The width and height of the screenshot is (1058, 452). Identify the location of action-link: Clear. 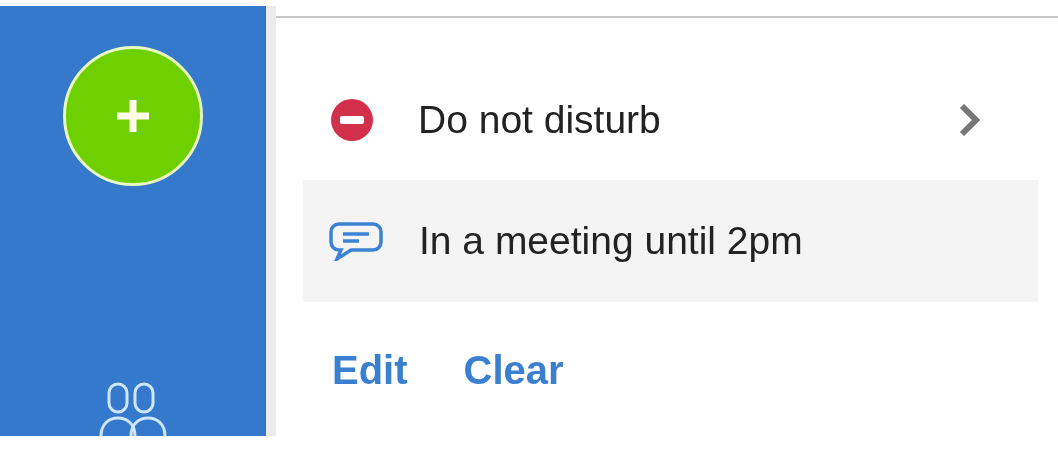
(513, 370).